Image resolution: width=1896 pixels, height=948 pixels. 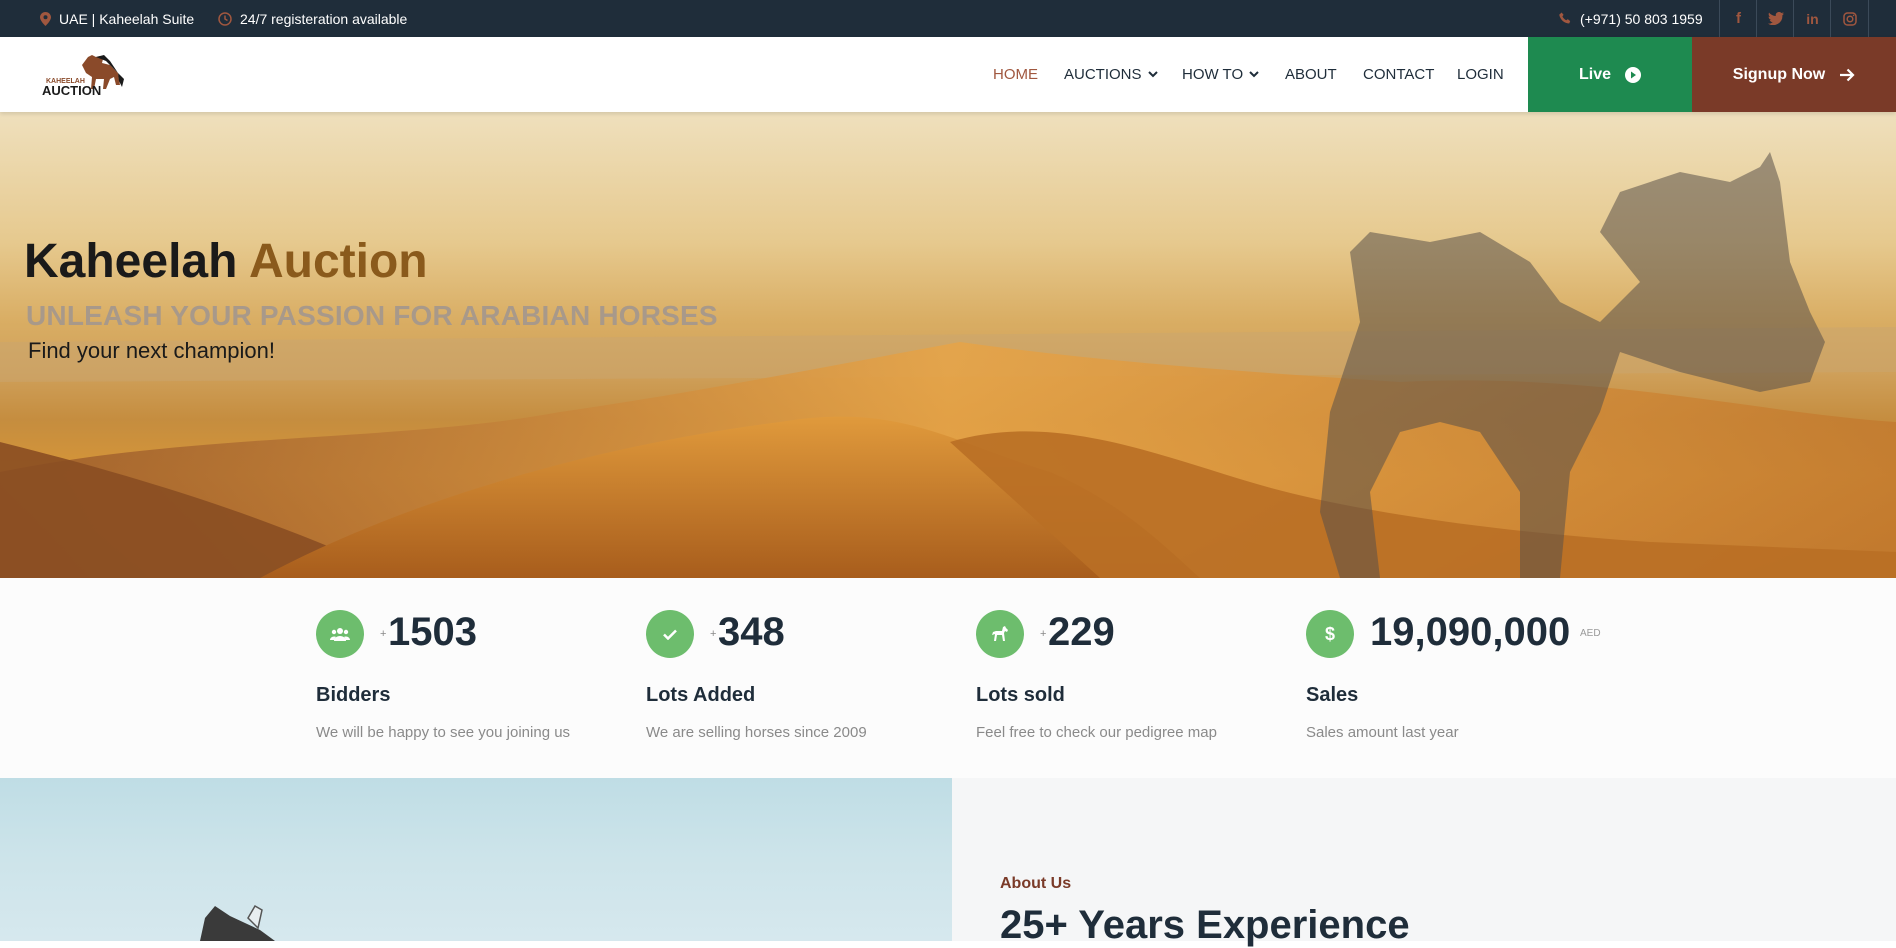 What do you see at coordinates (1330, 634) in the screenshot?
I see `dollar-icon: $` at bounding box center [1330, 634].